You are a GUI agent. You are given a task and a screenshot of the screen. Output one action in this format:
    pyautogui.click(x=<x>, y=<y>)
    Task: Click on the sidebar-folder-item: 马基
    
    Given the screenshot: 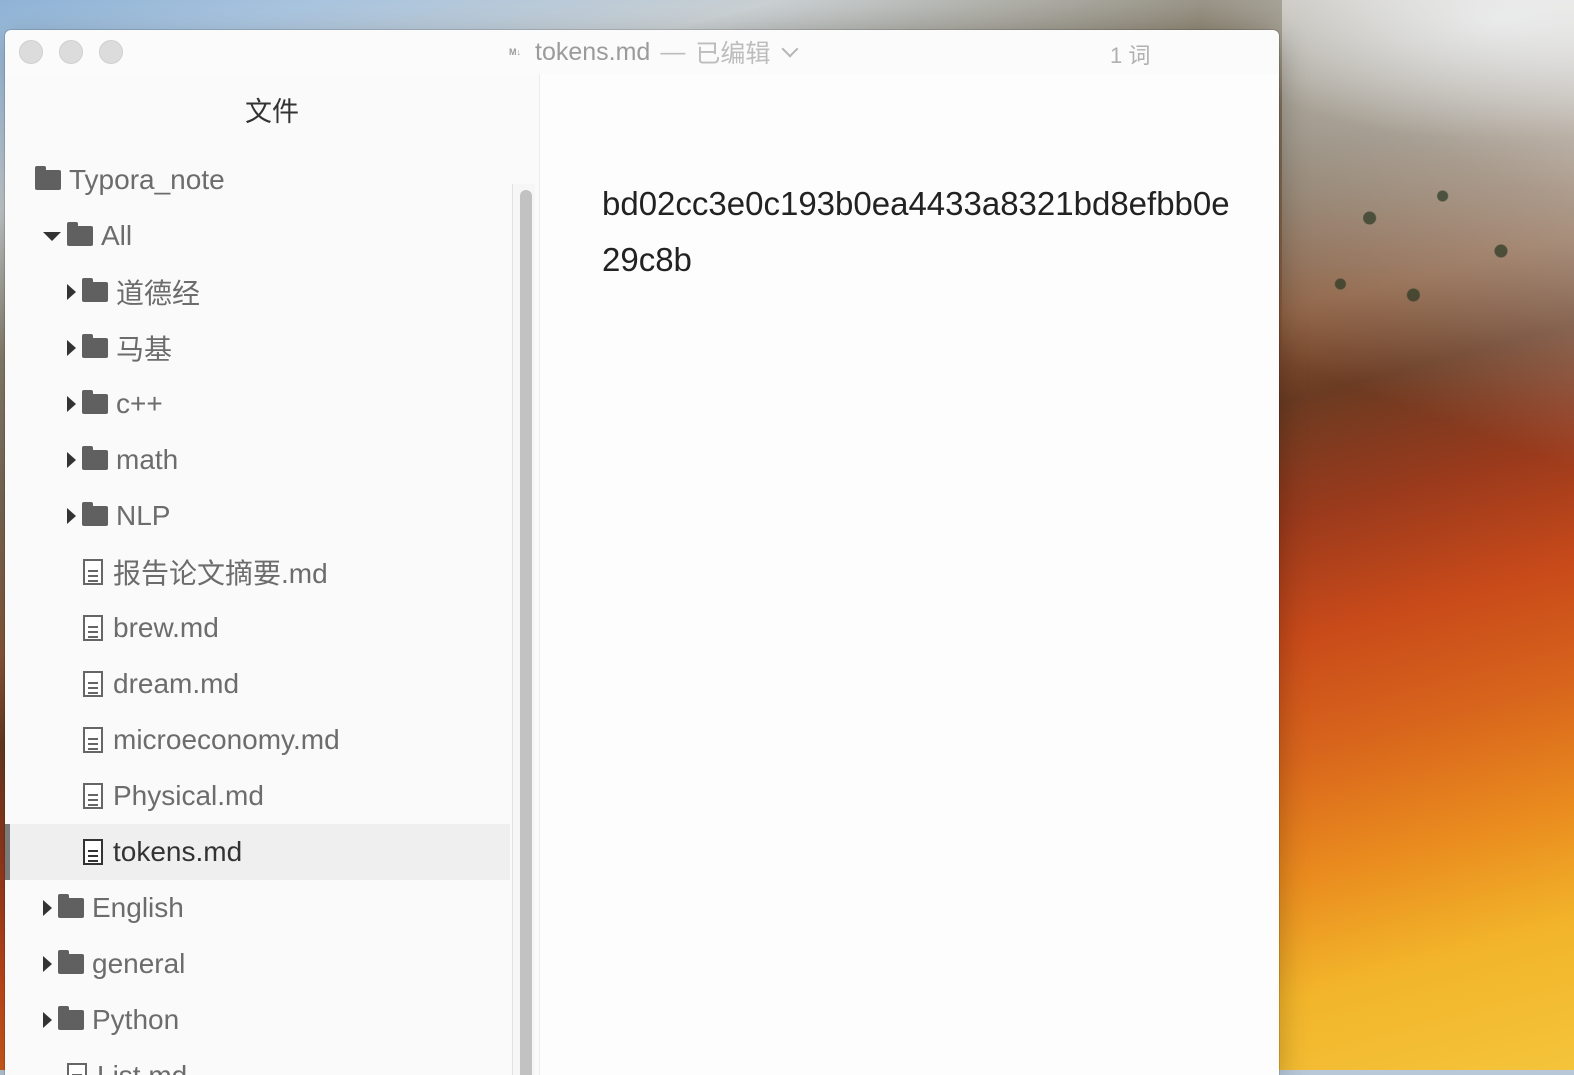 What is the action you would take?
    pyautogui.click(x=257, y=348)
    